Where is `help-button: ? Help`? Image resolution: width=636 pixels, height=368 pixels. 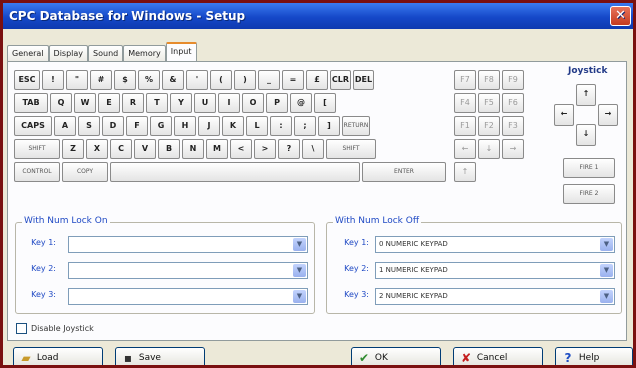
help-button: ? Help is located at coordinates (594, 356).